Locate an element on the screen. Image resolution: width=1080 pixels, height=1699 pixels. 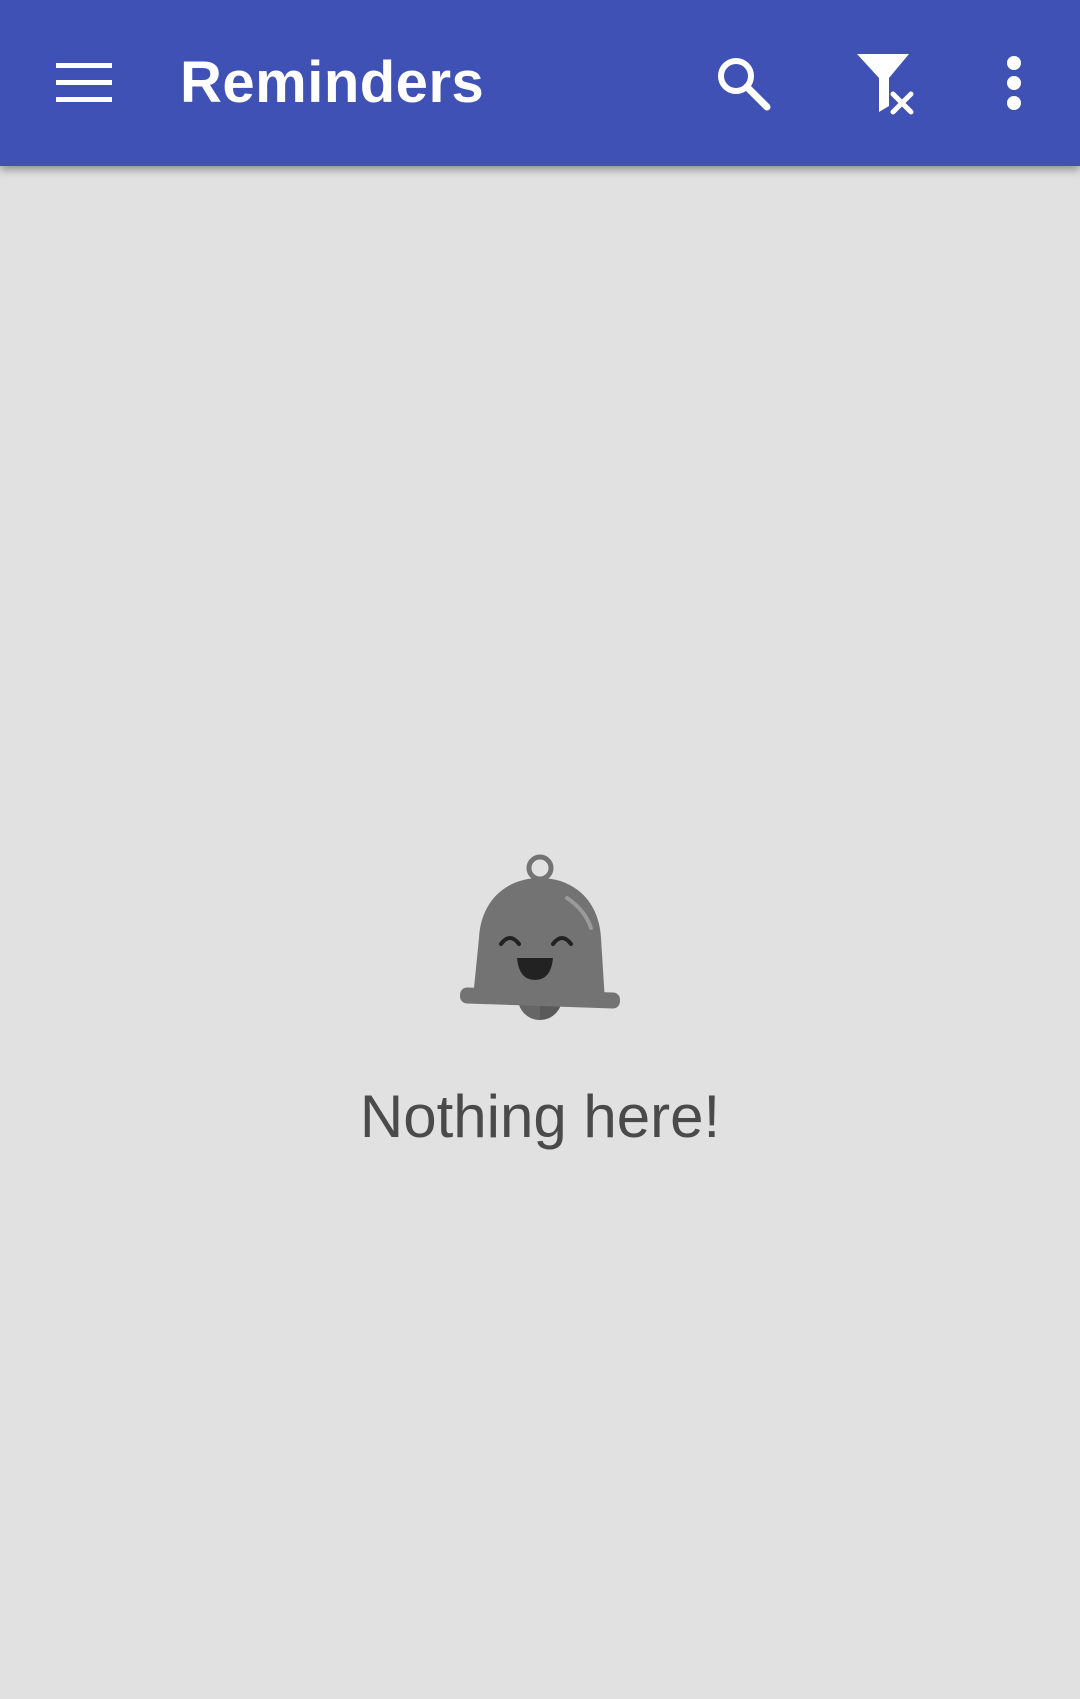
menu-button is located at coordinates (84, 83).